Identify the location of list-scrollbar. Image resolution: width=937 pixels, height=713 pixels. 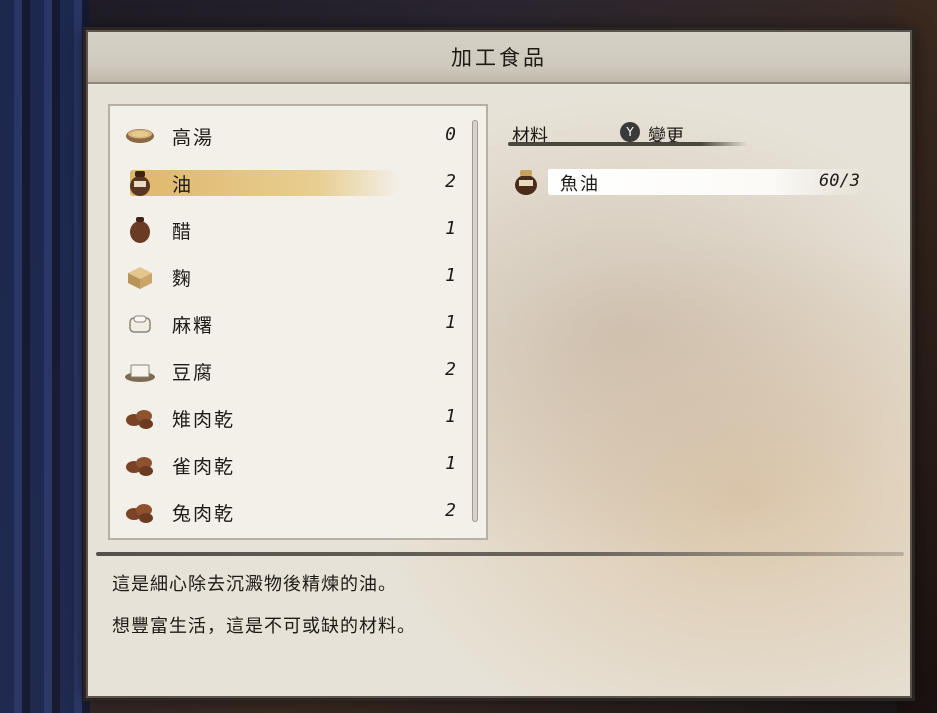
(475, 321).